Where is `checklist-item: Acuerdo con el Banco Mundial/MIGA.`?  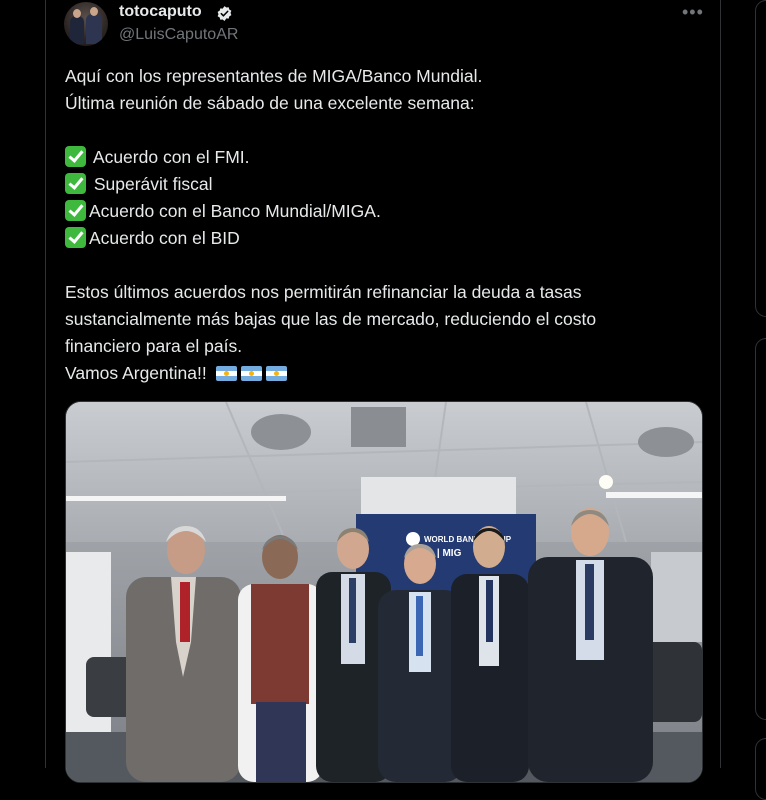
checklist-item: Acuerdo con el Banco Mundial/MIGA. is located at coordinates (385, 211).